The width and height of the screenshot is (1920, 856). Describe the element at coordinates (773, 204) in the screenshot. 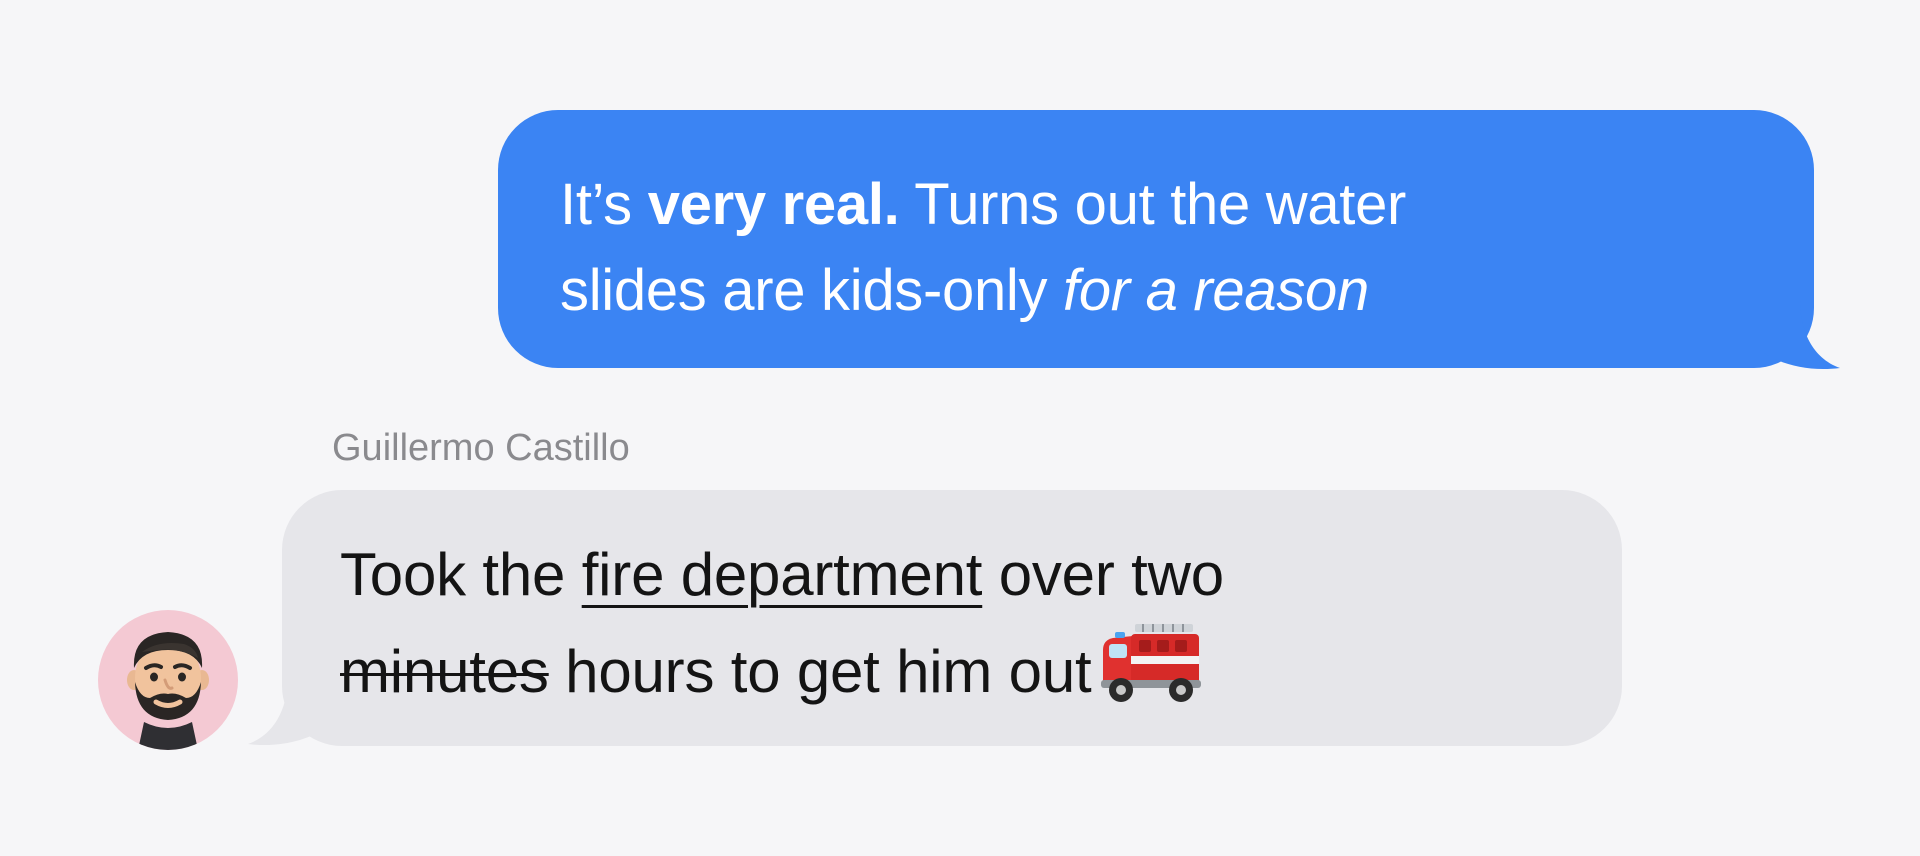

I see `bold-text: very real.` at that location.